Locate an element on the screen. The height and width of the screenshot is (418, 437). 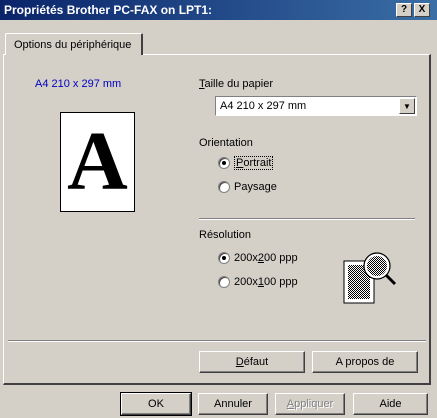
resolution-200x200-label: 200x200 ppp is located at coordinates (266, 258).